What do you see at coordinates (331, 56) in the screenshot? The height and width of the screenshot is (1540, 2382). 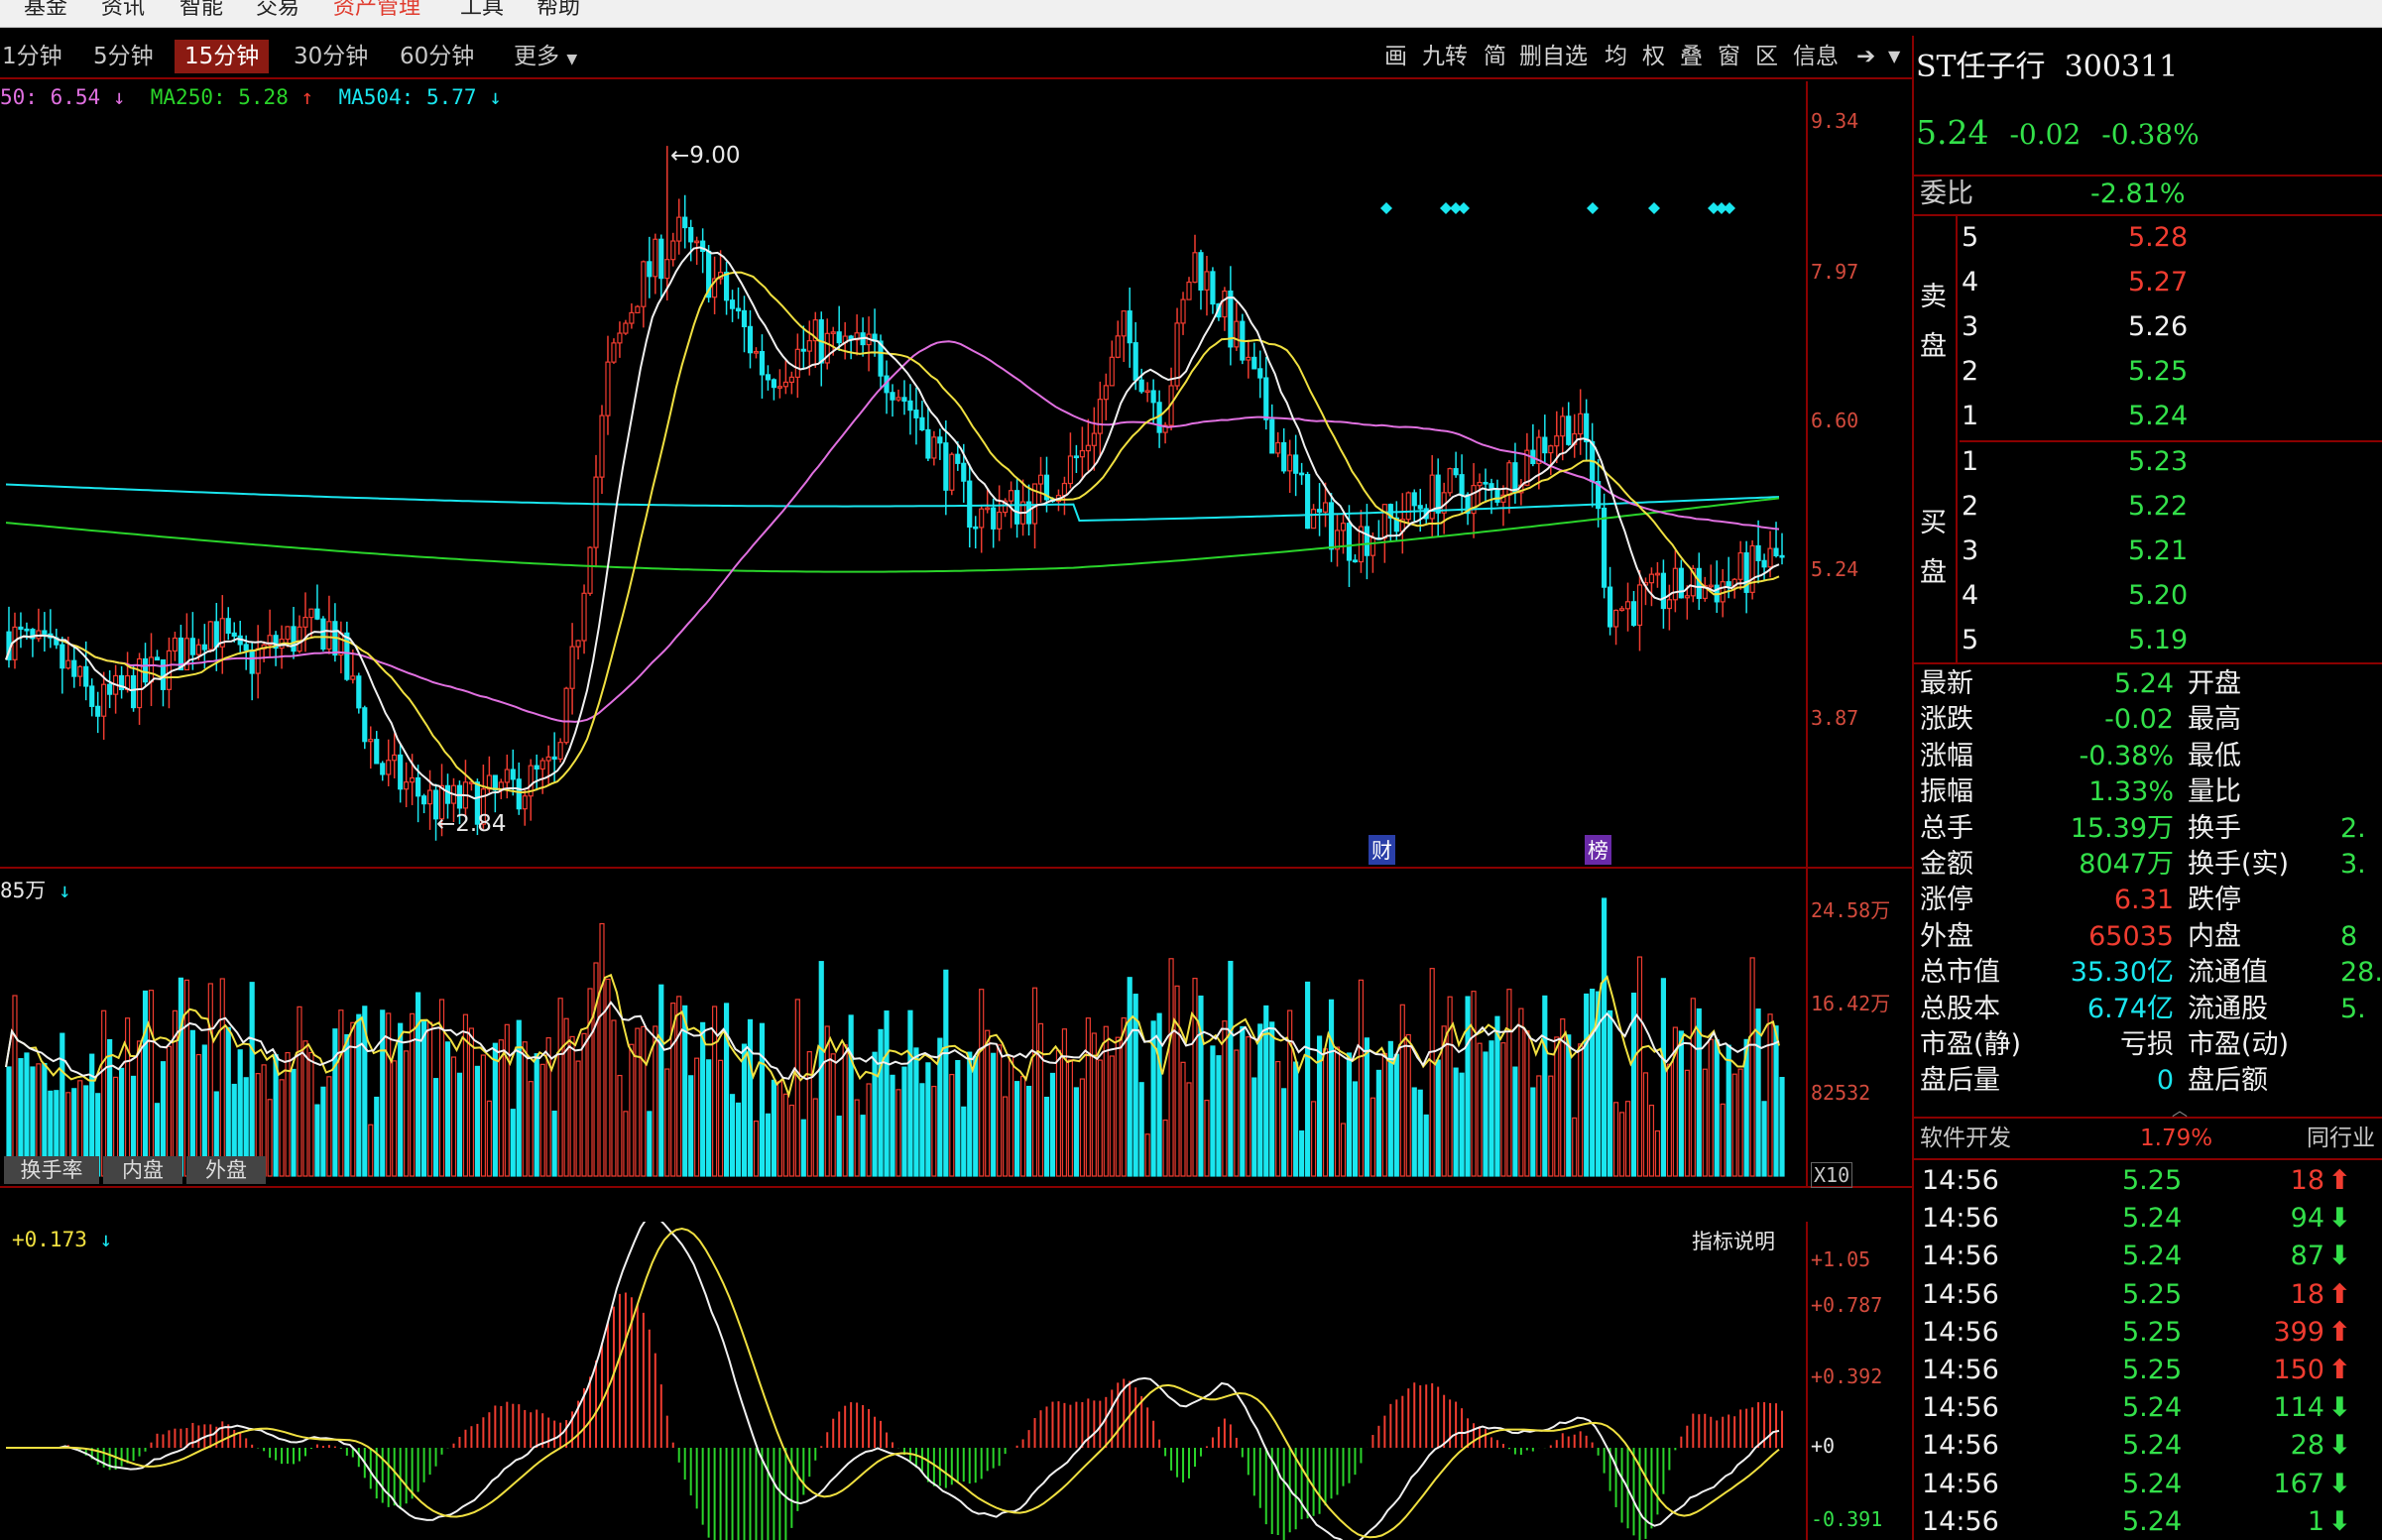 I see `period-30min: 30分钟` at bounding box center [331, 56].